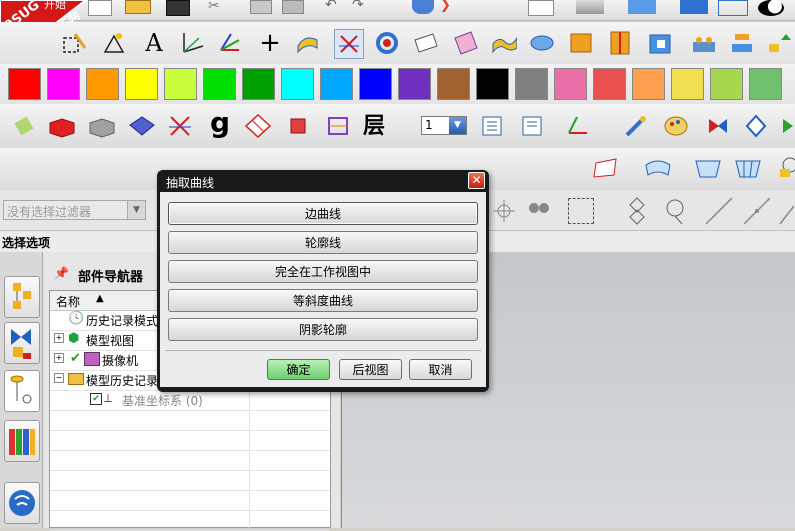  Describe the element at coordinates (676, 126) in the screenshot. I see `palette-icon` at that location.